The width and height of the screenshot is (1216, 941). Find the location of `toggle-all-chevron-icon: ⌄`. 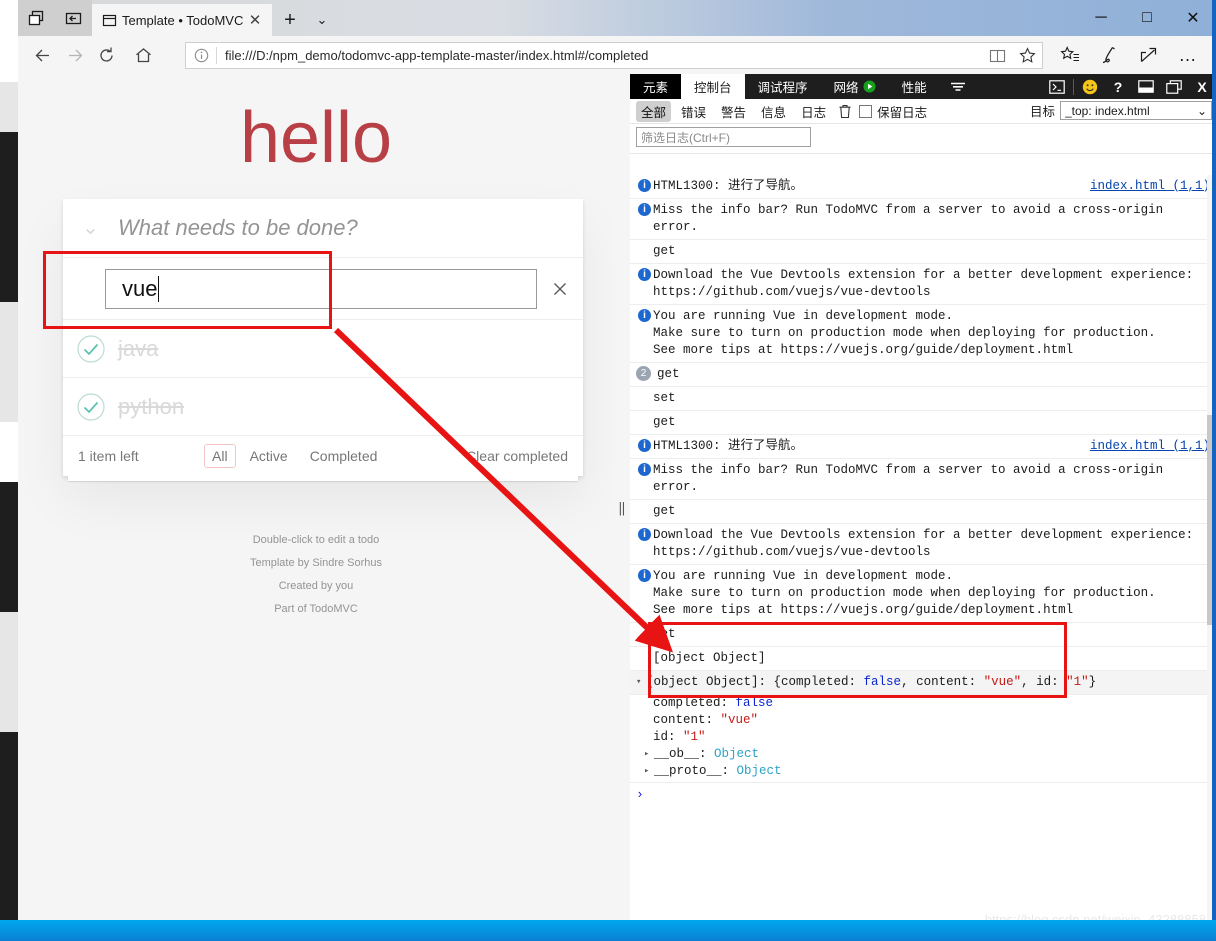

toggle-all-chevron-icon: ⌄ is located at coordinates (90, 228).